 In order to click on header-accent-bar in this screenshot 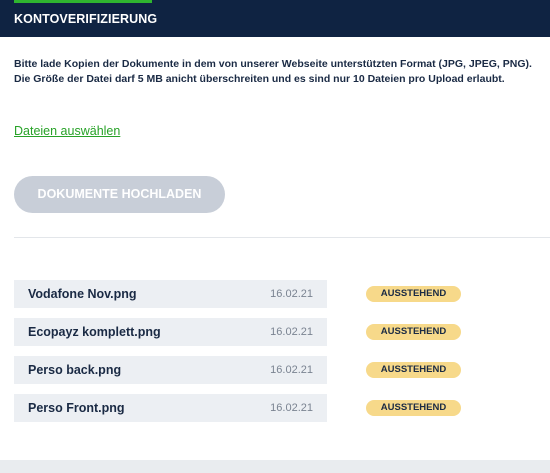, I will do `click(83, 1)`.